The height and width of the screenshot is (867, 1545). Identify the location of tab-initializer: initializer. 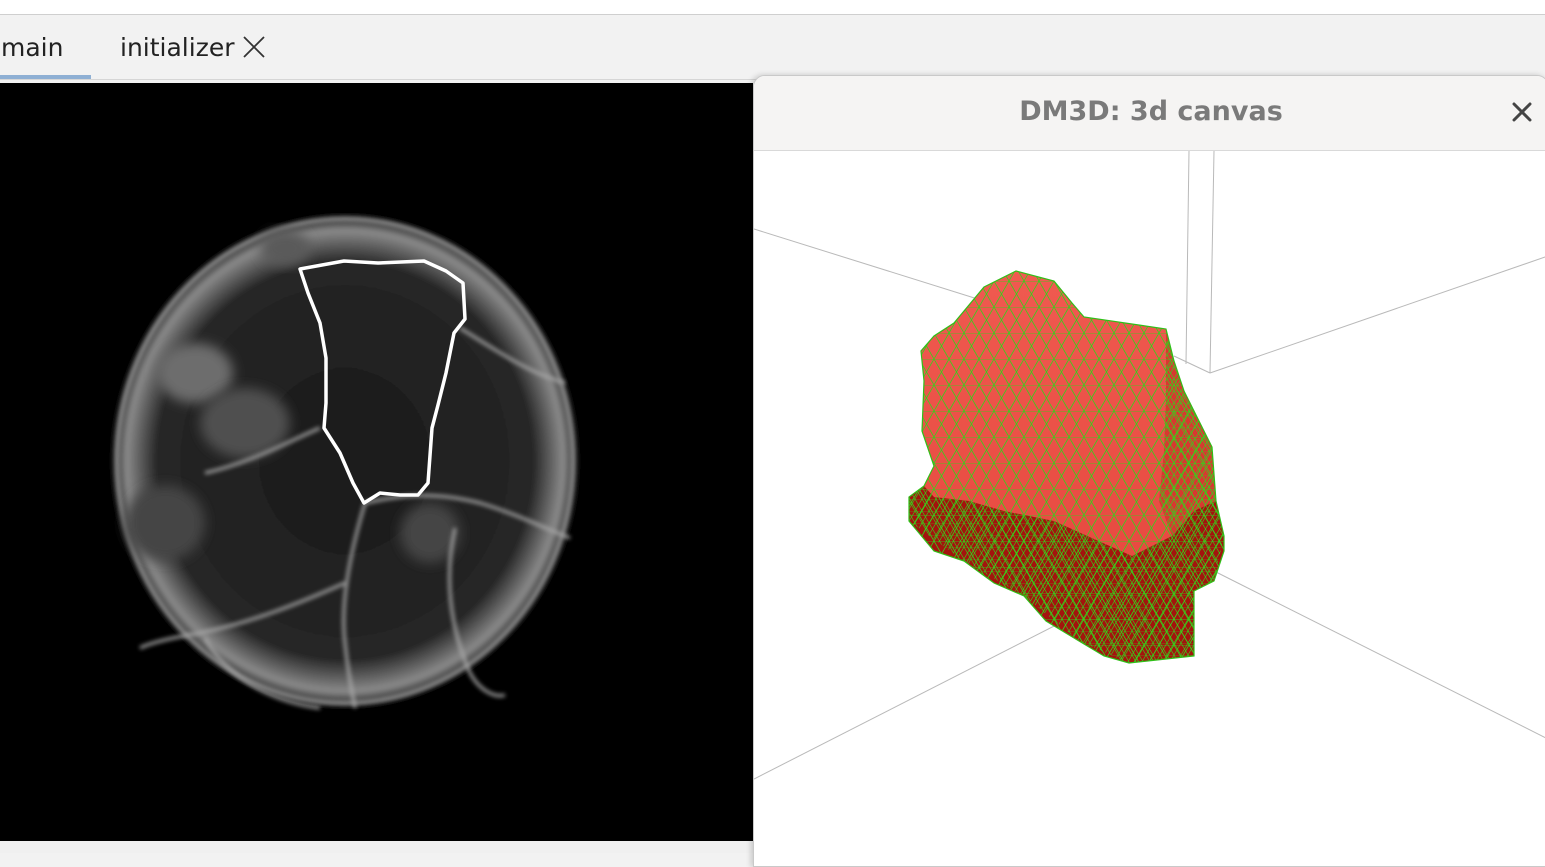
(193, 47).